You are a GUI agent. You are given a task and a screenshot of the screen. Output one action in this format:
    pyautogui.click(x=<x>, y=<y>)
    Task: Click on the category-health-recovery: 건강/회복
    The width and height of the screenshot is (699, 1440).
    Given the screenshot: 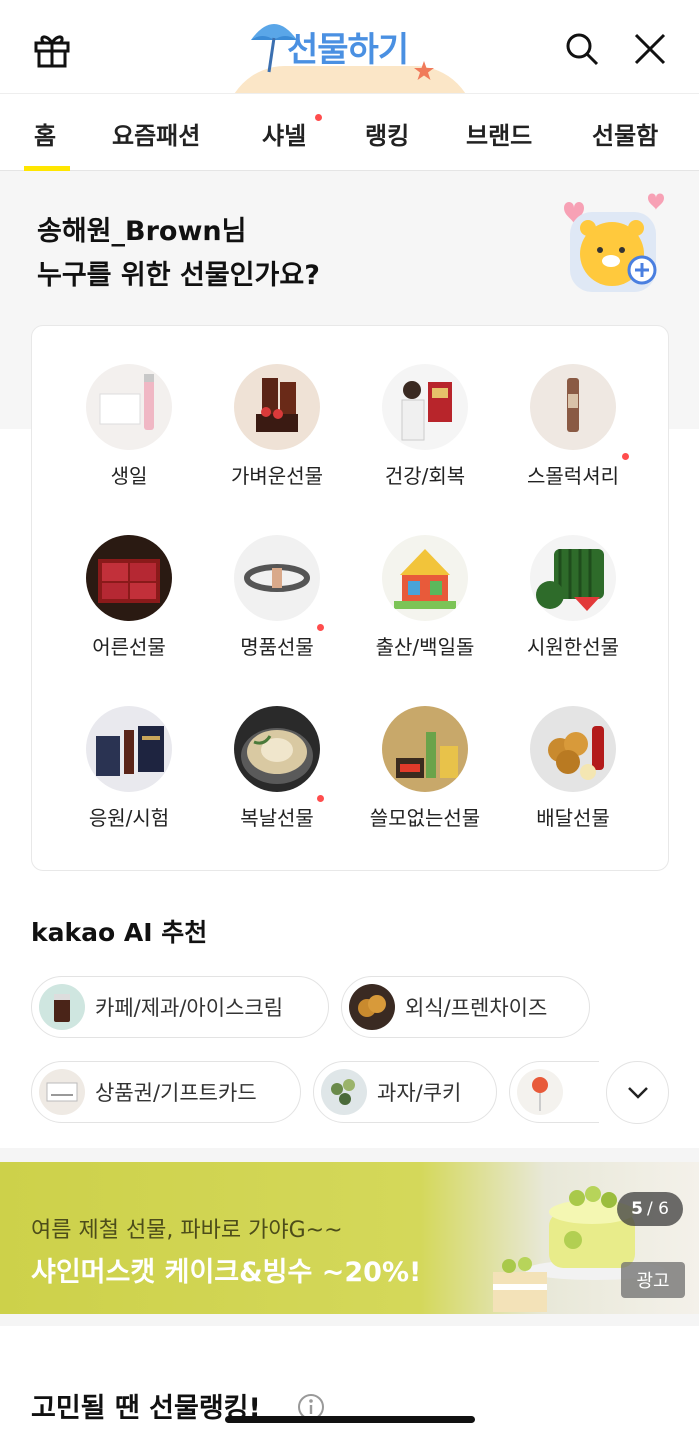 What is the action you would take?
    pyautogui.click(x=425, y=439)
    